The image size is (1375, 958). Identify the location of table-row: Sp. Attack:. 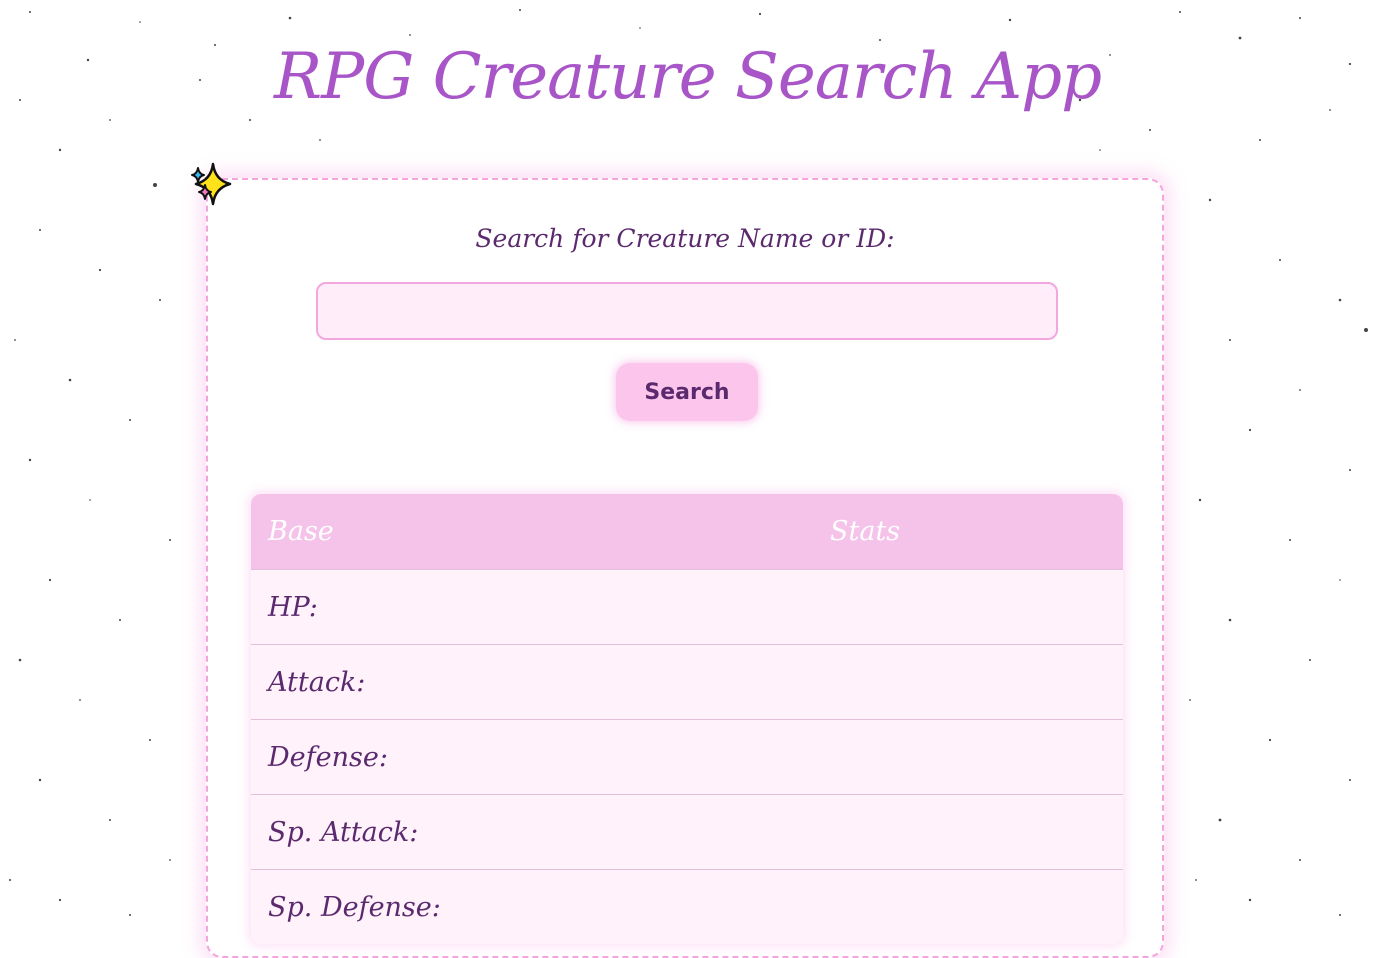
(687, 832).